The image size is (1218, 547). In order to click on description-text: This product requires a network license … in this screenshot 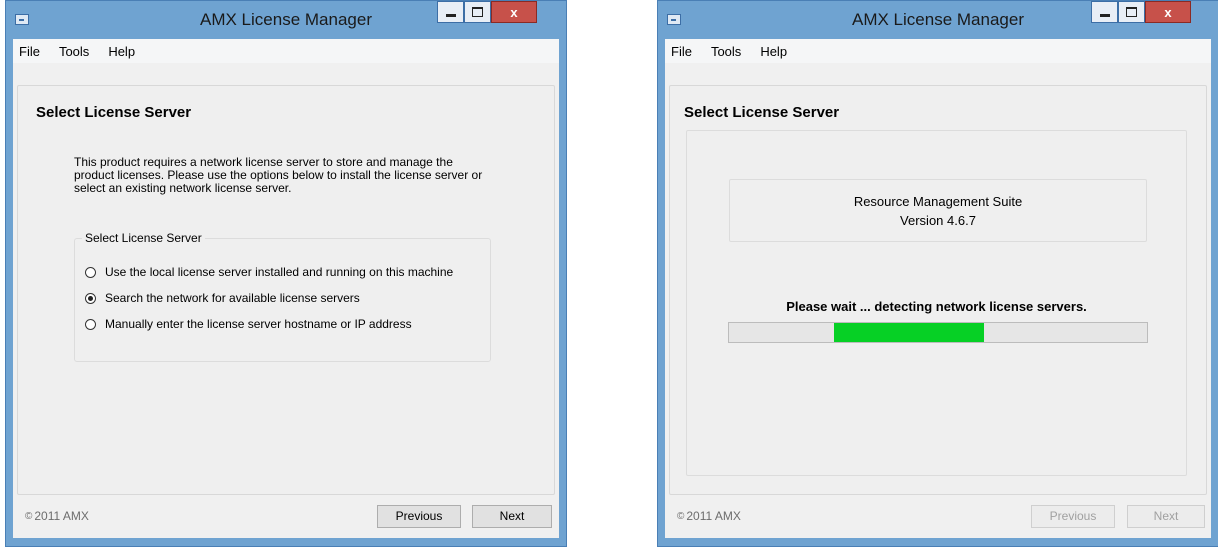, I will do `click(278, 175)`.